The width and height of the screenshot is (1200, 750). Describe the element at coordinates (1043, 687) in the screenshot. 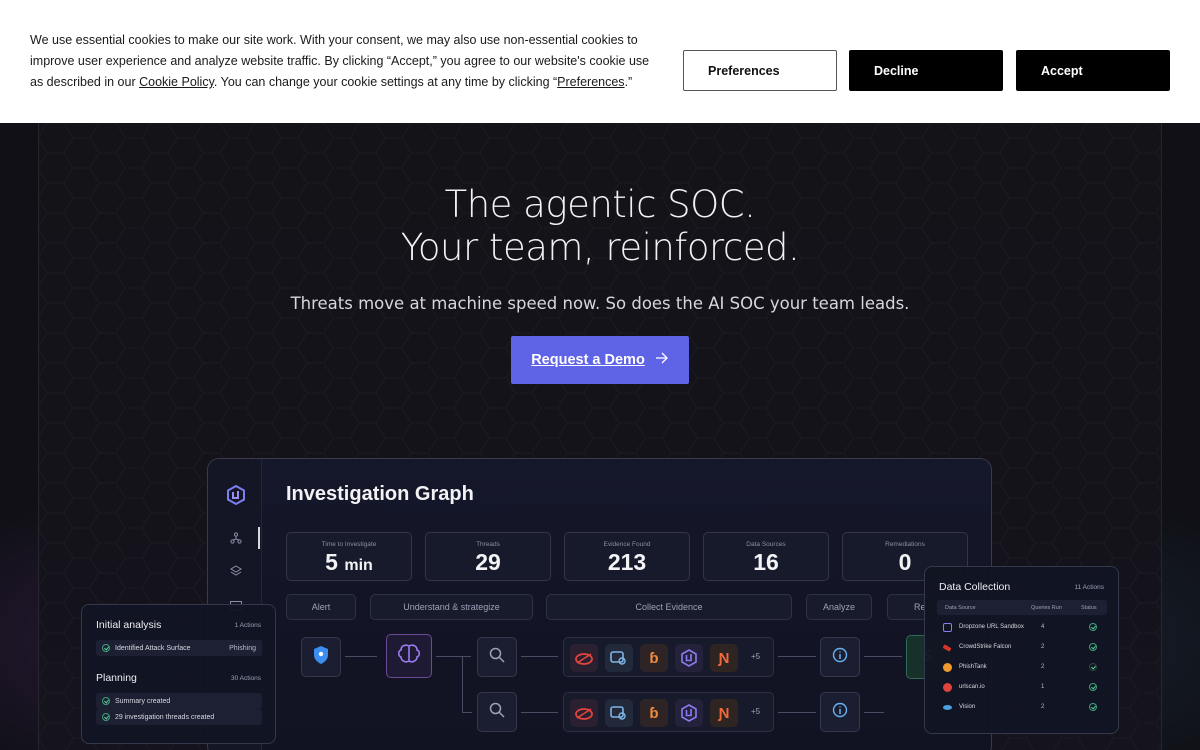

I see `queries-run: 1` at that location.